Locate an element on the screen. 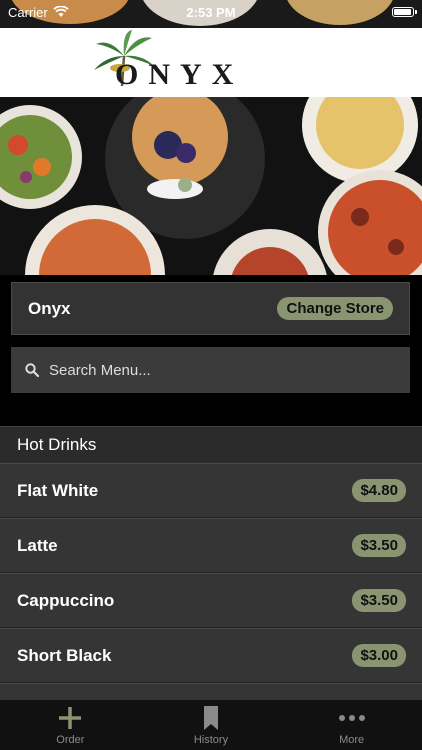  menu-item-flat-white: Flat White $4.80 is located at coordinates (211, 490).